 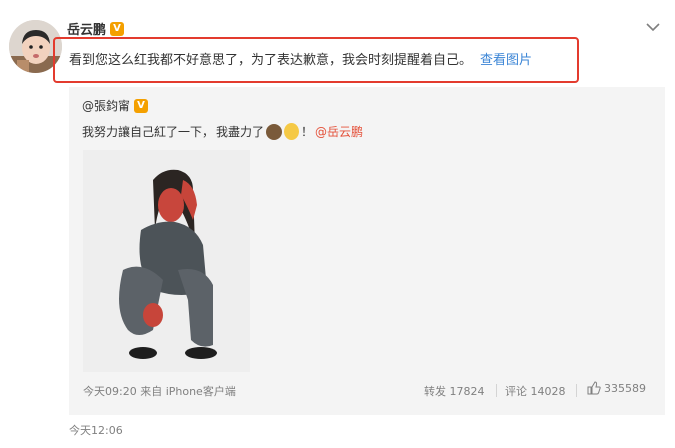 I want to click on photo-image, so click(x=166, y=261).